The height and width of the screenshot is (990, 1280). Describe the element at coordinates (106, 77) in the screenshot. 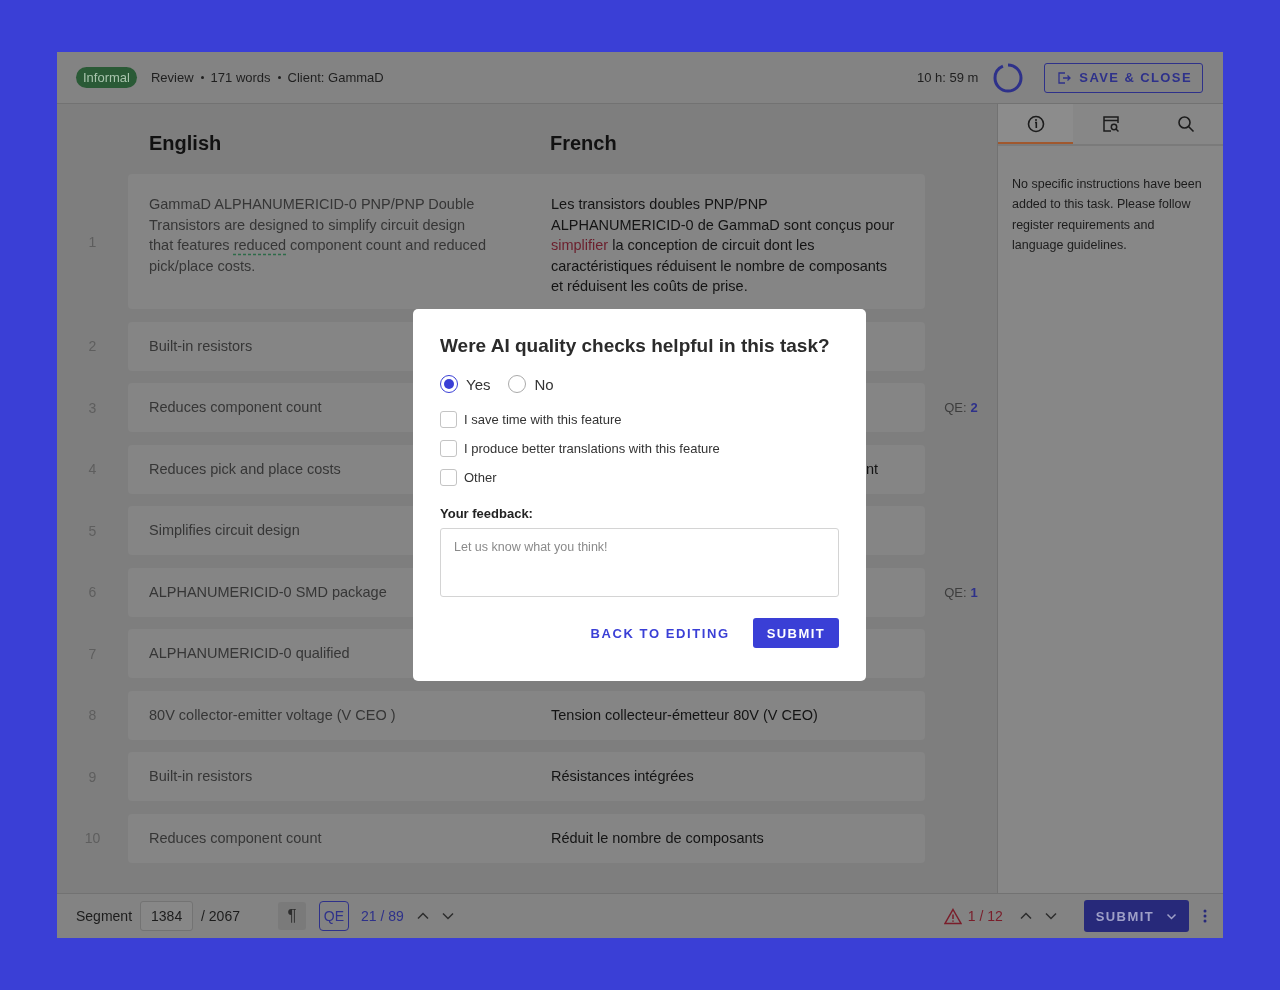

I see `register-badge: Informal` at that location.